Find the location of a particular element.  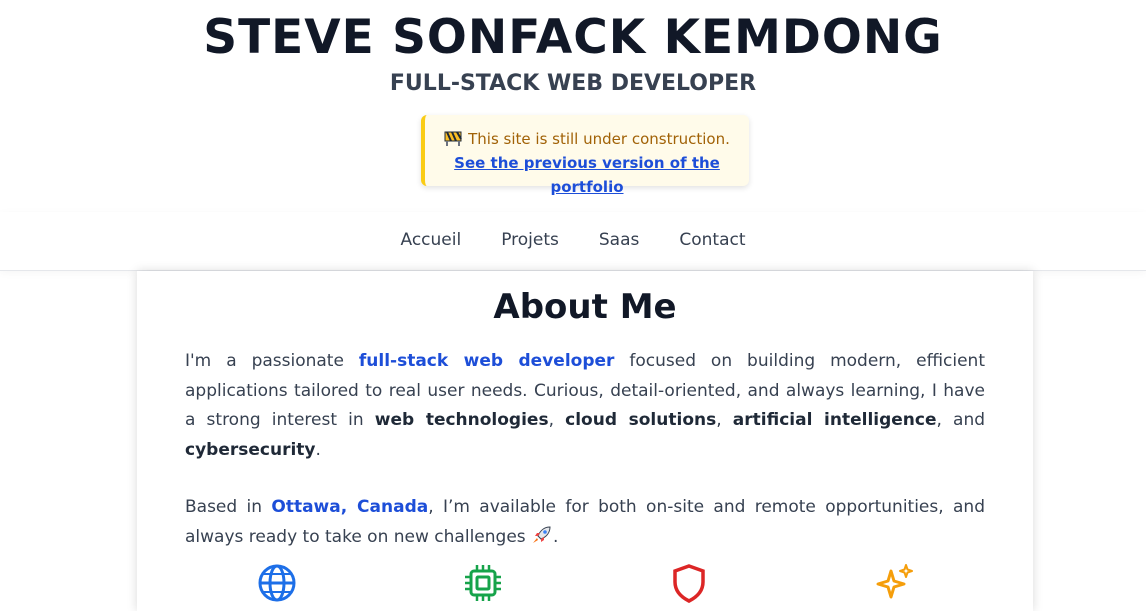

main-nav: Accueil Projets Saas Contact is located at coordinates (573, 241).